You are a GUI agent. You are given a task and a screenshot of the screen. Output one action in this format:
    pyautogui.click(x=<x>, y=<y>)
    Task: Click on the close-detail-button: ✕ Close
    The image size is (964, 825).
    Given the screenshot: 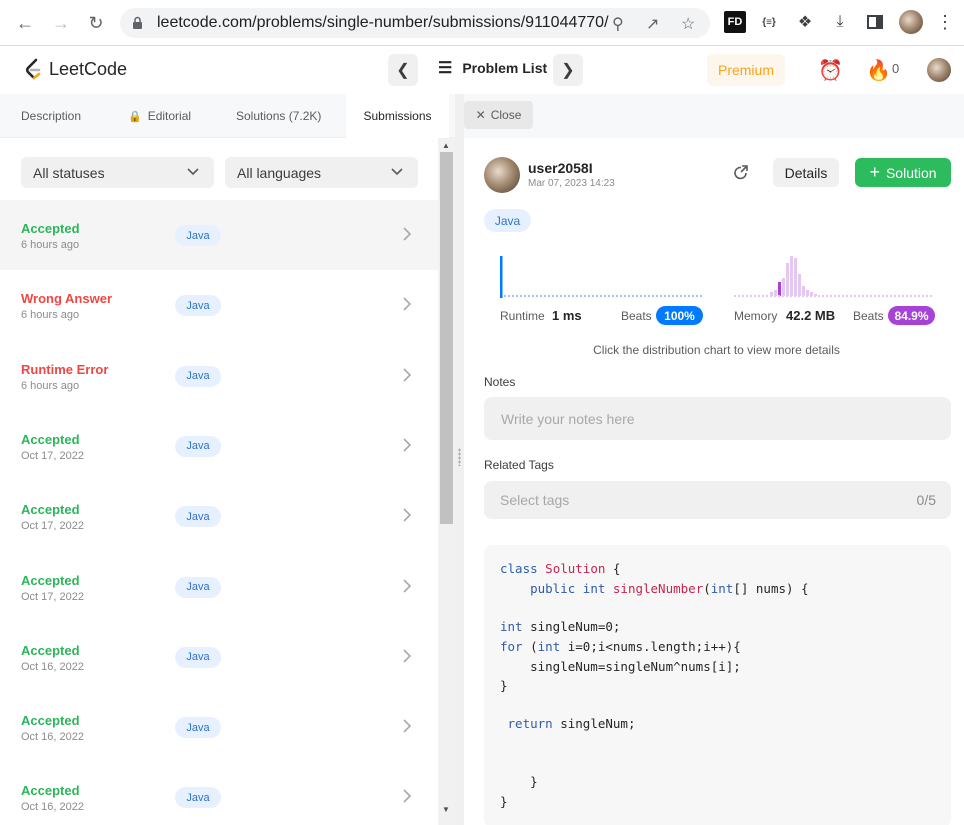 What is the action you would take?
    pyautogui.click(x=498, y=115)
    